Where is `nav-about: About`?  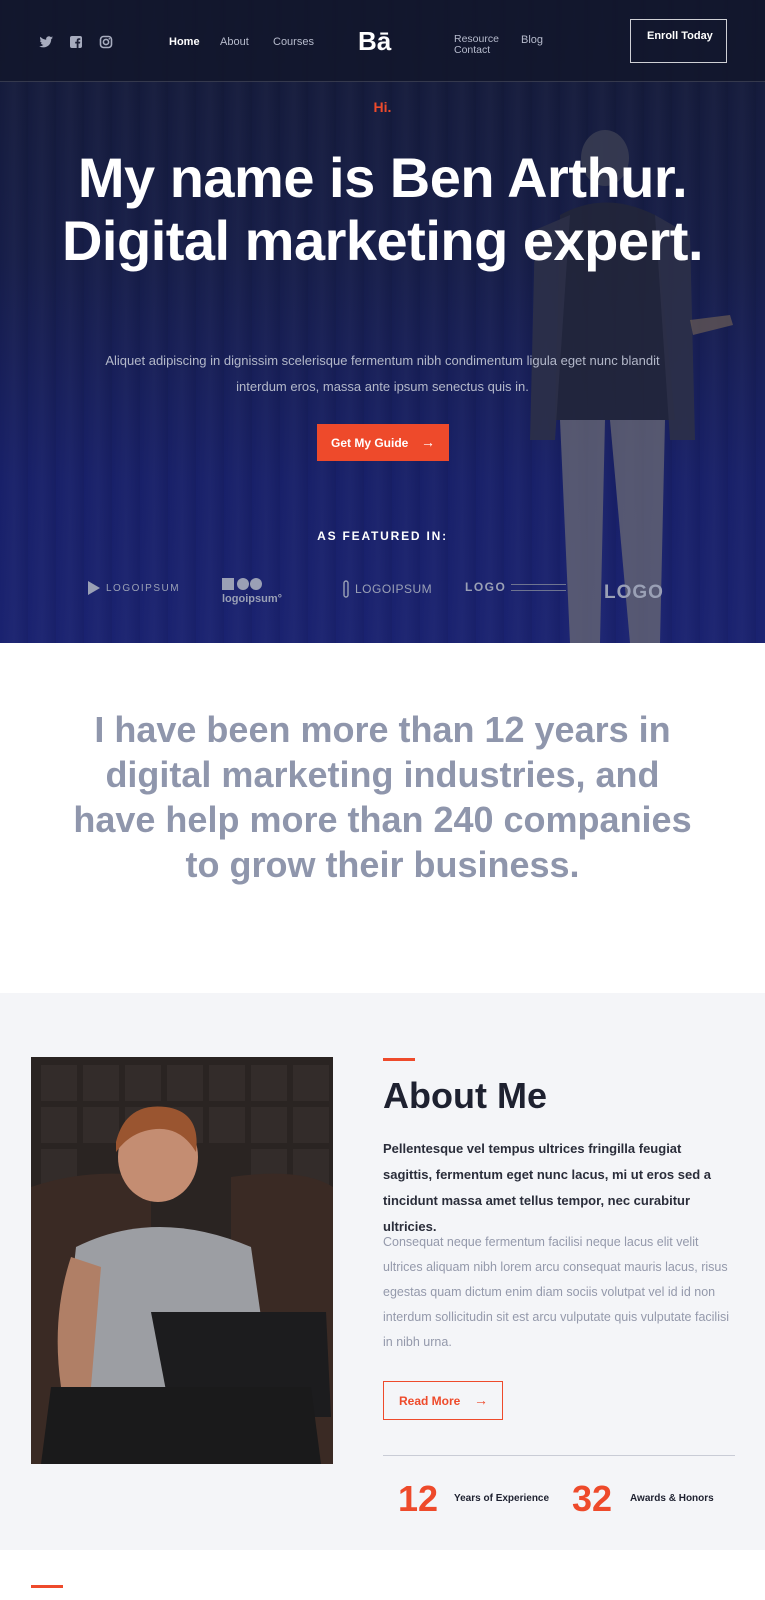
nav-about: About is located at coordinates (234, 42).